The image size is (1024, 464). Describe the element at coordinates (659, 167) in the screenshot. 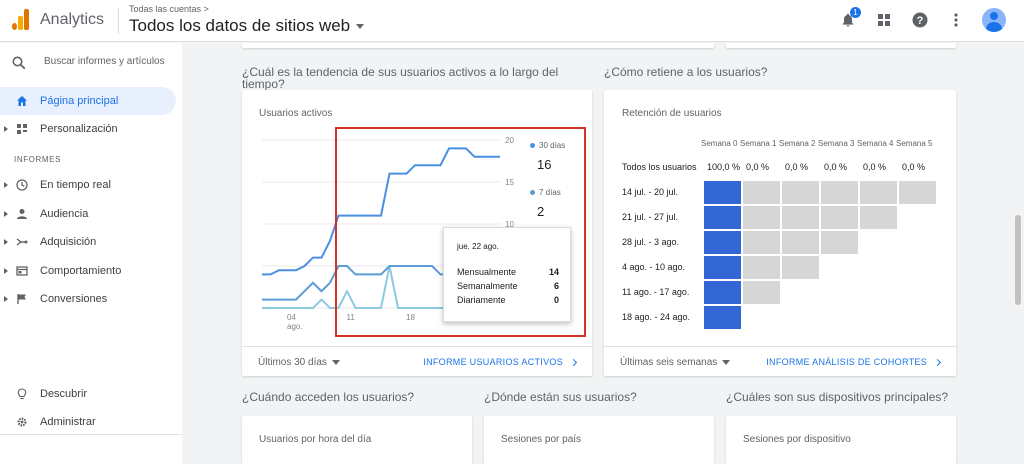

I see `retention-total-label: Todos los usuarios` at that location.